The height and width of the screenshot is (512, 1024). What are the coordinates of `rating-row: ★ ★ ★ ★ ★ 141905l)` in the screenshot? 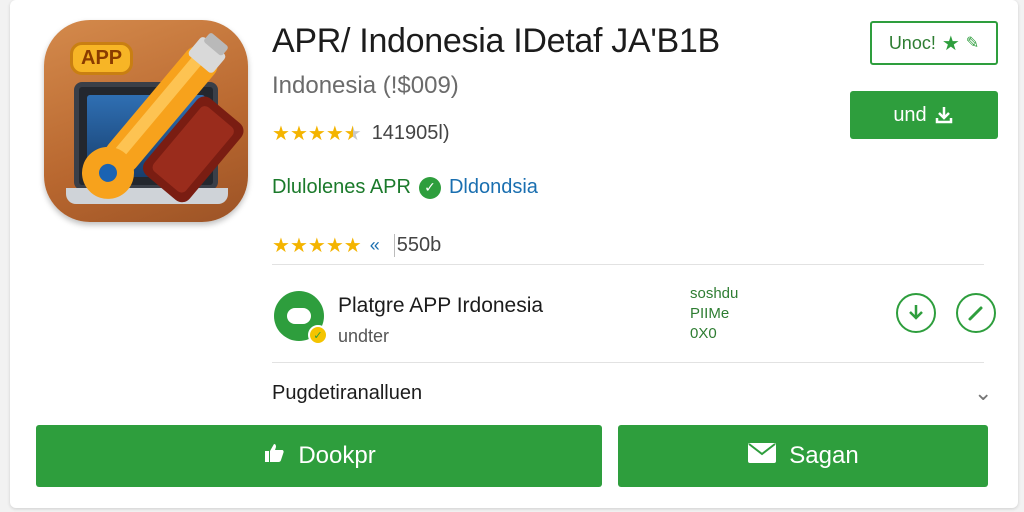 It's located at (361, 133).